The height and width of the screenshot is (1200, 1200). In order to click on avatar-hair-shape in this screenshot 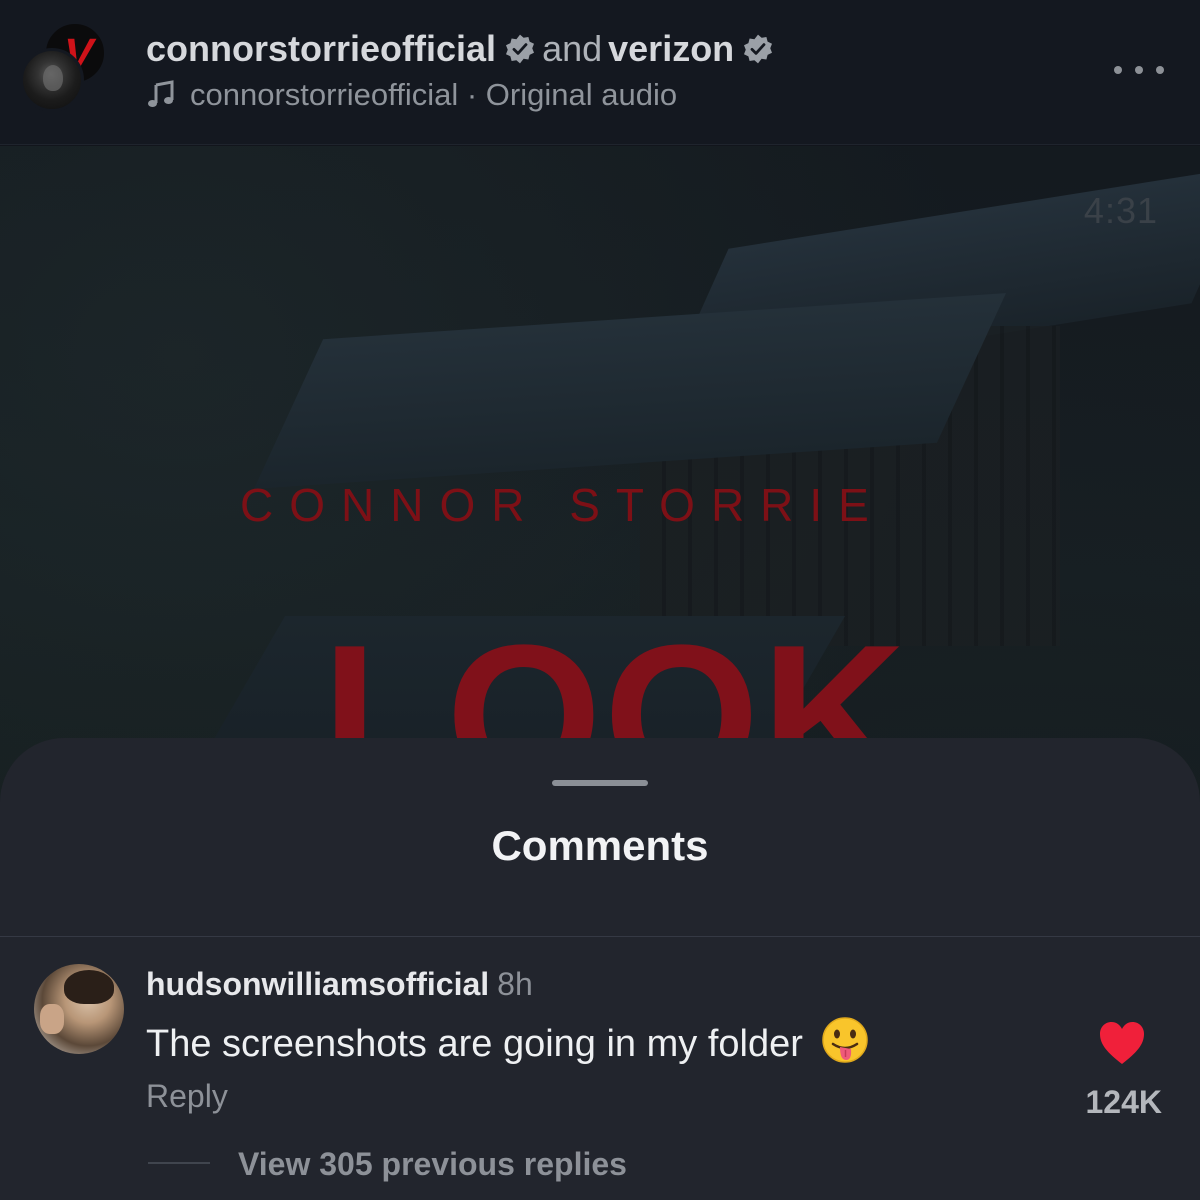, I will do `click(89, 987)`.